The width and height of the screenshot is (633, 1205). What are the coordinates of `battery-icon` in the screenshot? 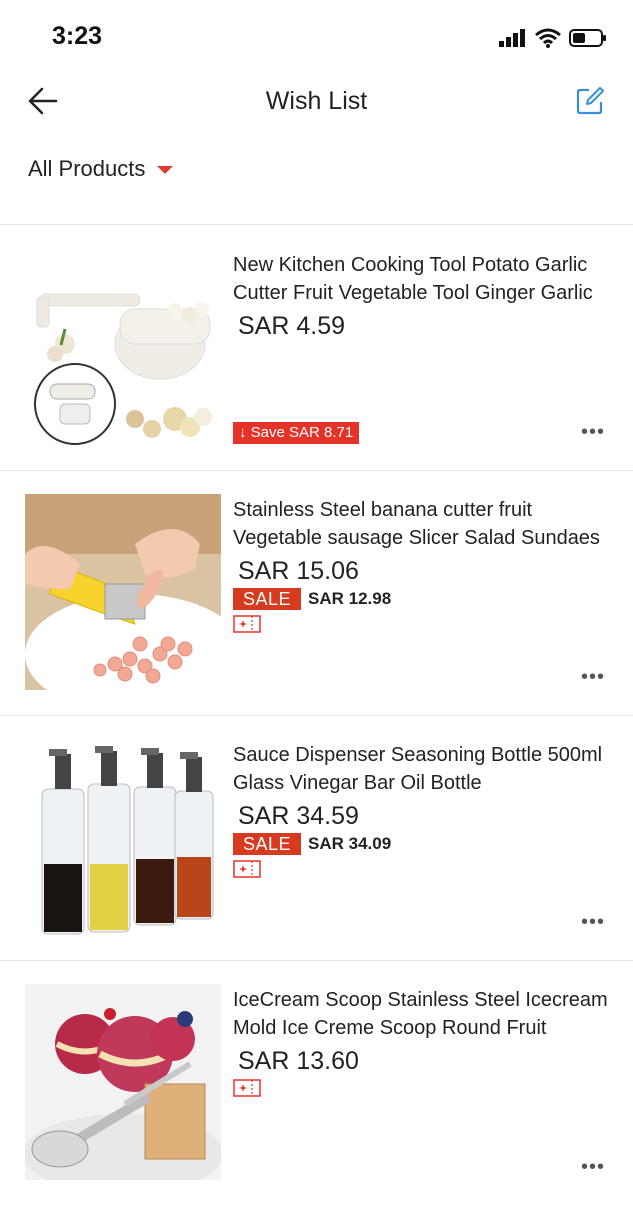 It's located at (587, 38).